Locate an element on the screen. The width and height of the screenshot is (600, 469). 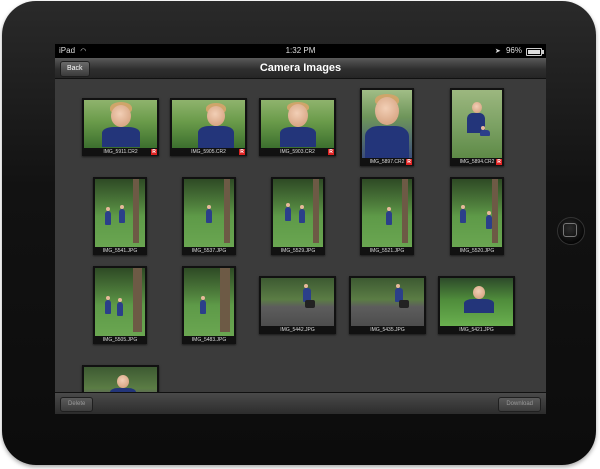
navigation-bar: Back Camera Images is located at coordinates (300, 68).